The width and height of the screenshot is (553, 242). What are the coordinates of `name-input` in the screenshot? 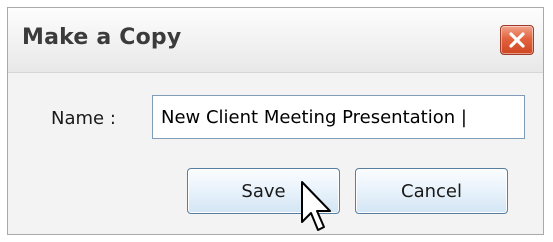 It's located at (338, 117).